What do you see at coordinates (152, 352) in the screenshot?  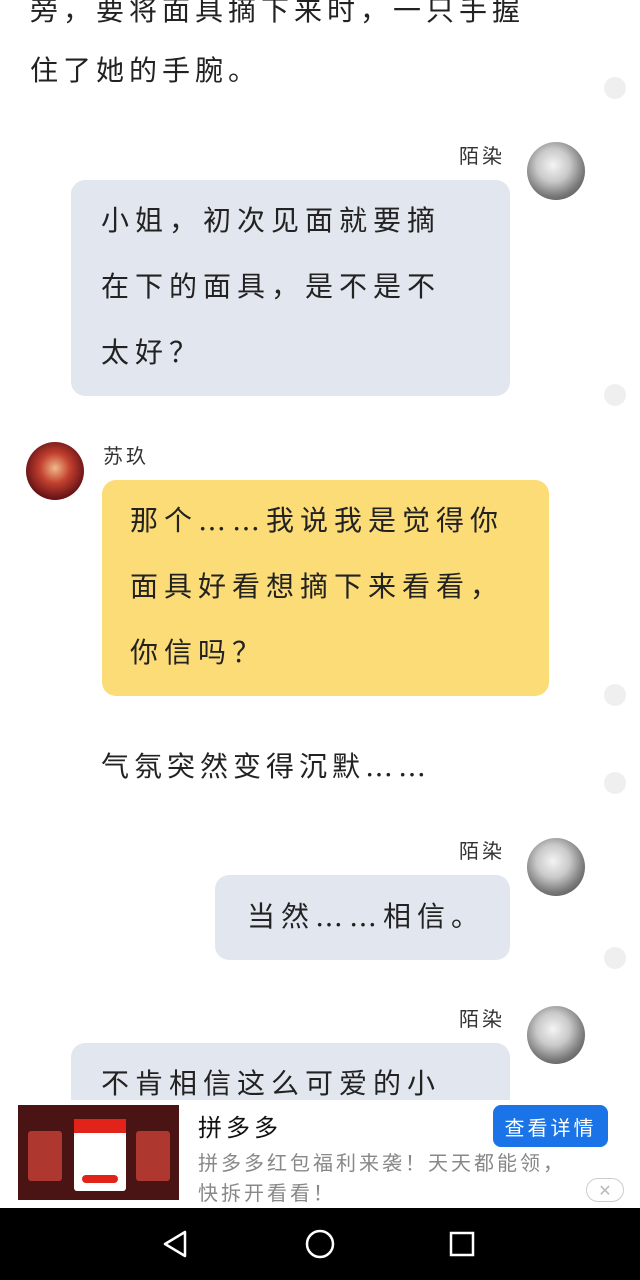 I see `bubble-line: 太好？` at bounding box center [152, 352].